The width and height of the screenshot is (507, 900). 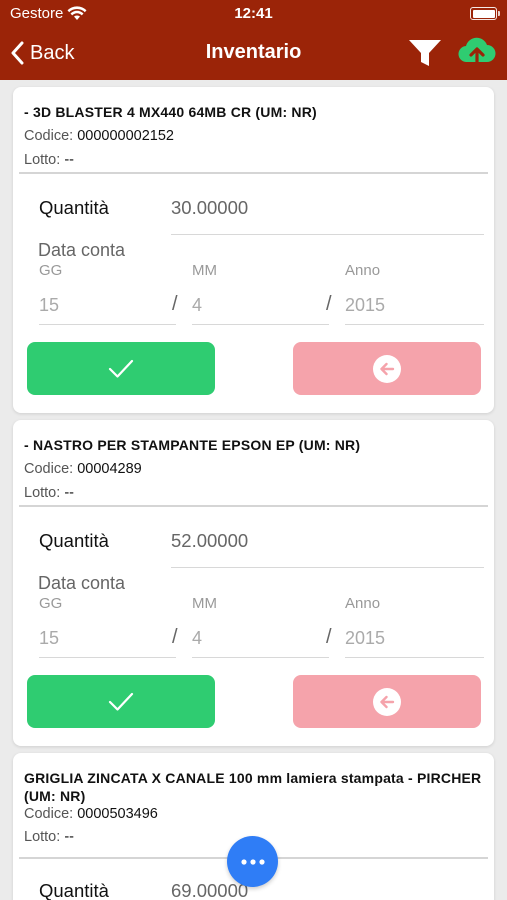 What do you see at coordinates (209, 890) in the screenshot?
I see `quantity-input: 69.00000` at bounding box center [209, 890].